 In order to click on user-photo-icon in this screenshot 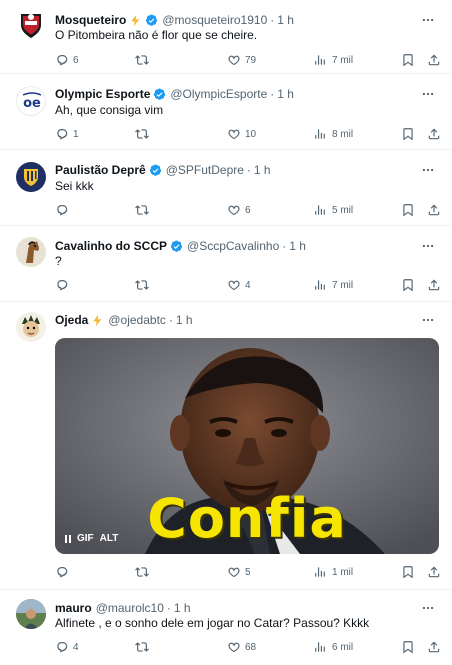, I will do `click(31, 614)`.